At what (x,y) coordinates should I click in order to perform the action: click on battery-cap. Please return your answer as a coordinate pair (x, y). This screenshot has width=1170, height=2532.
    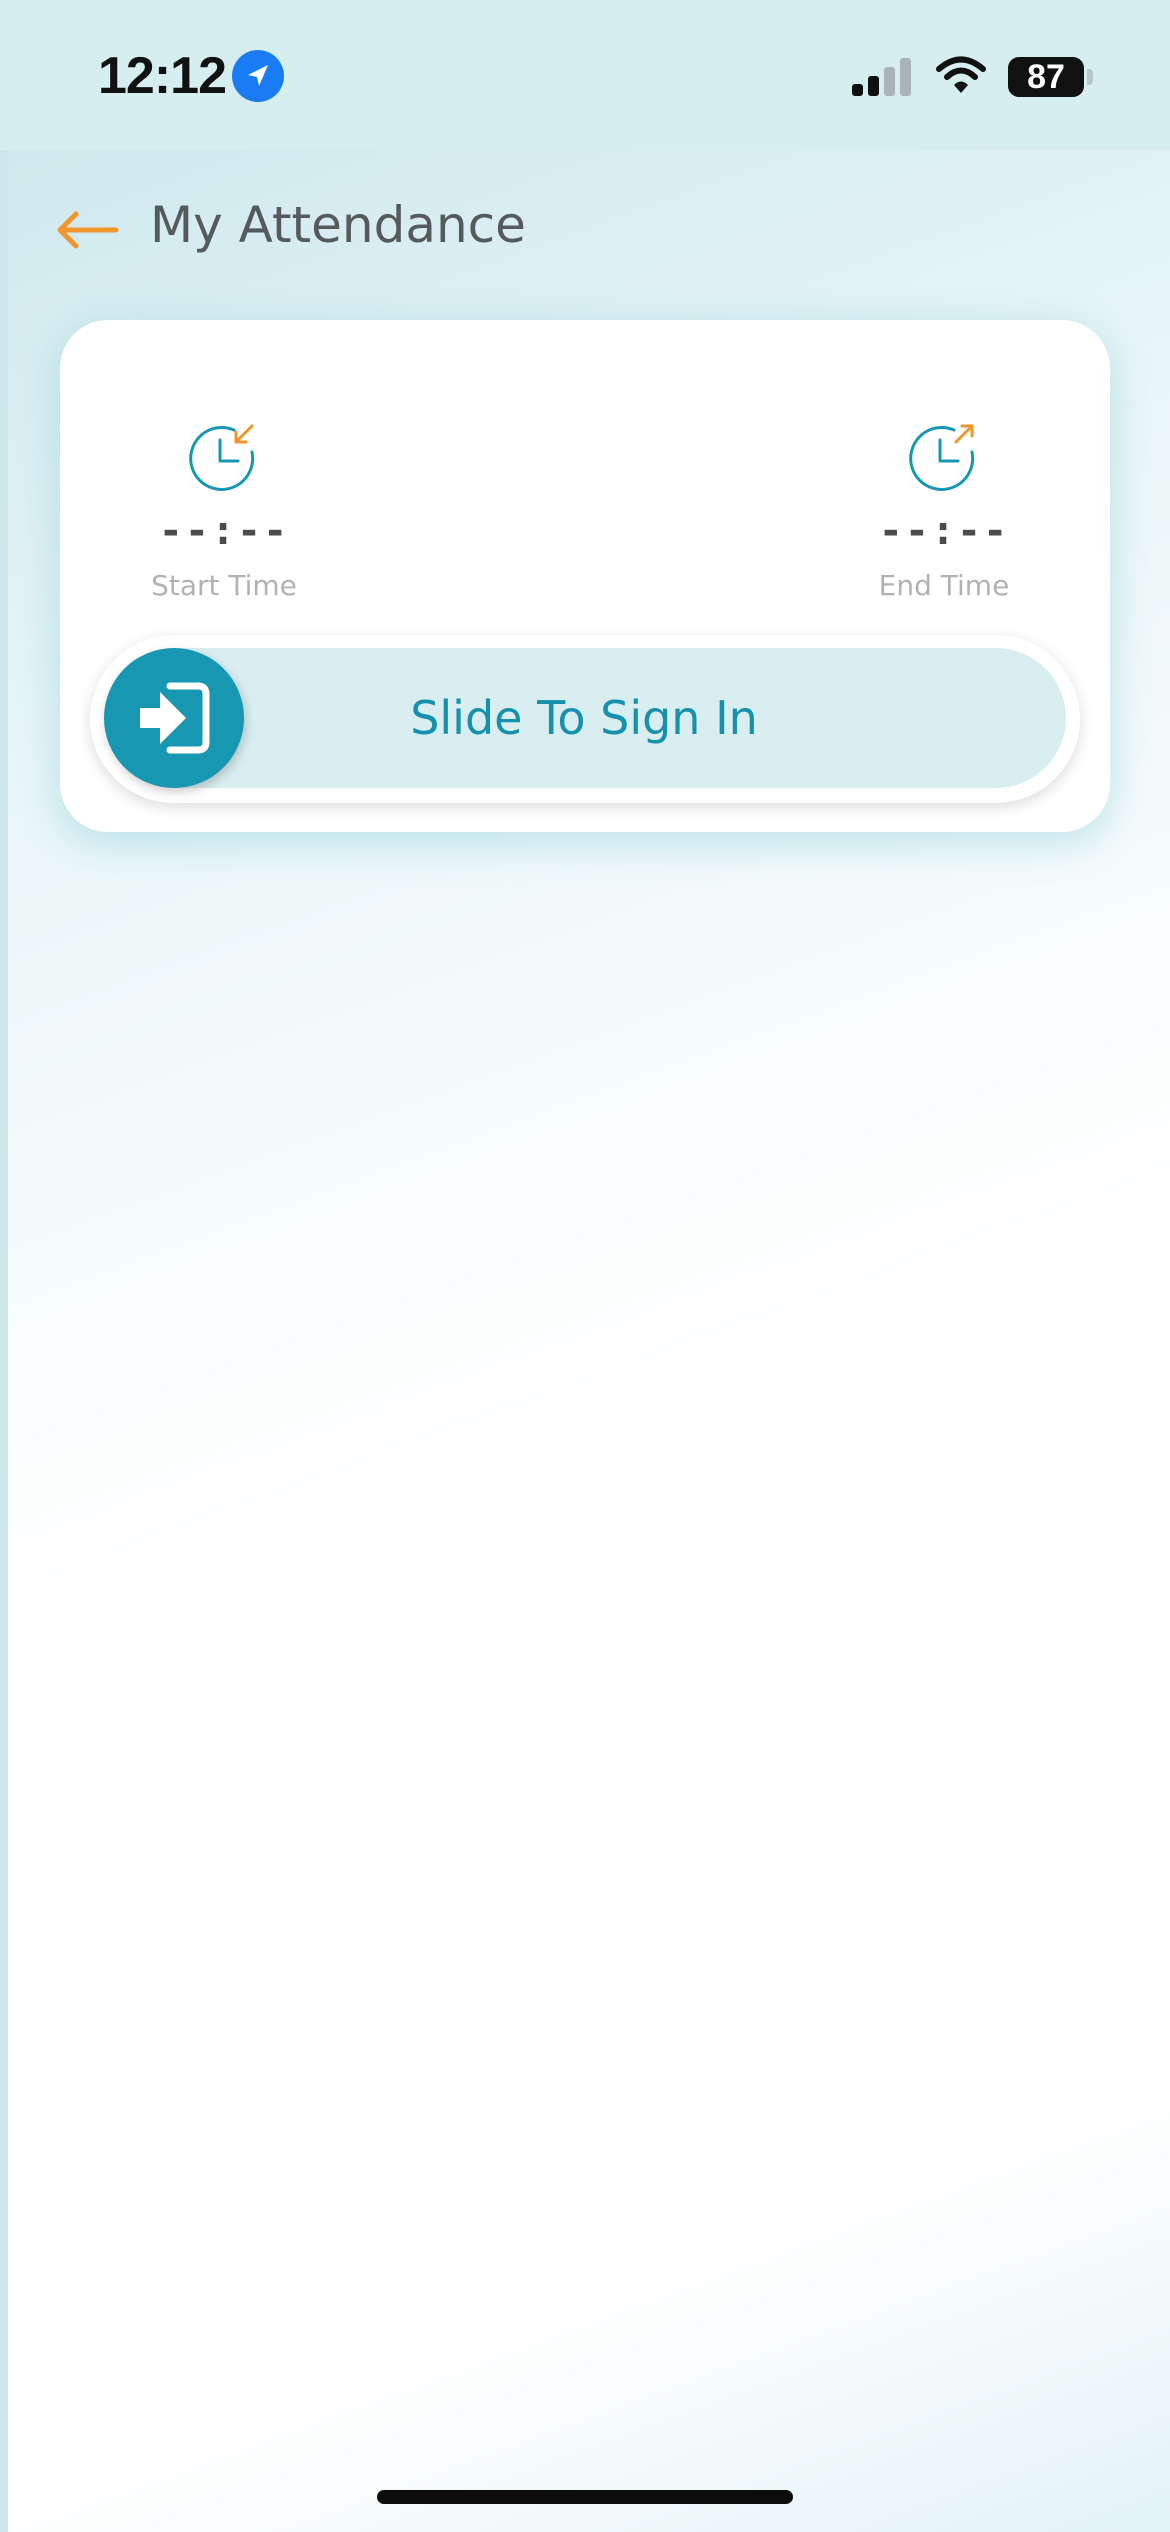
    Looking at the image, I should click on (1090, 77).